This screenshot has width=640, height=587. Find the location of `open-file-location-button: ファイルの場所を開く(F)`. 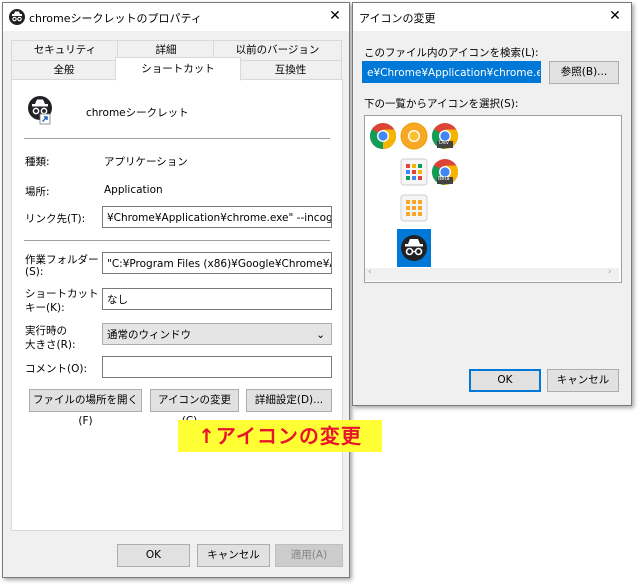

open-file-location-button: ファイルの場所を開く(F) is located at coordinates (85, 408).